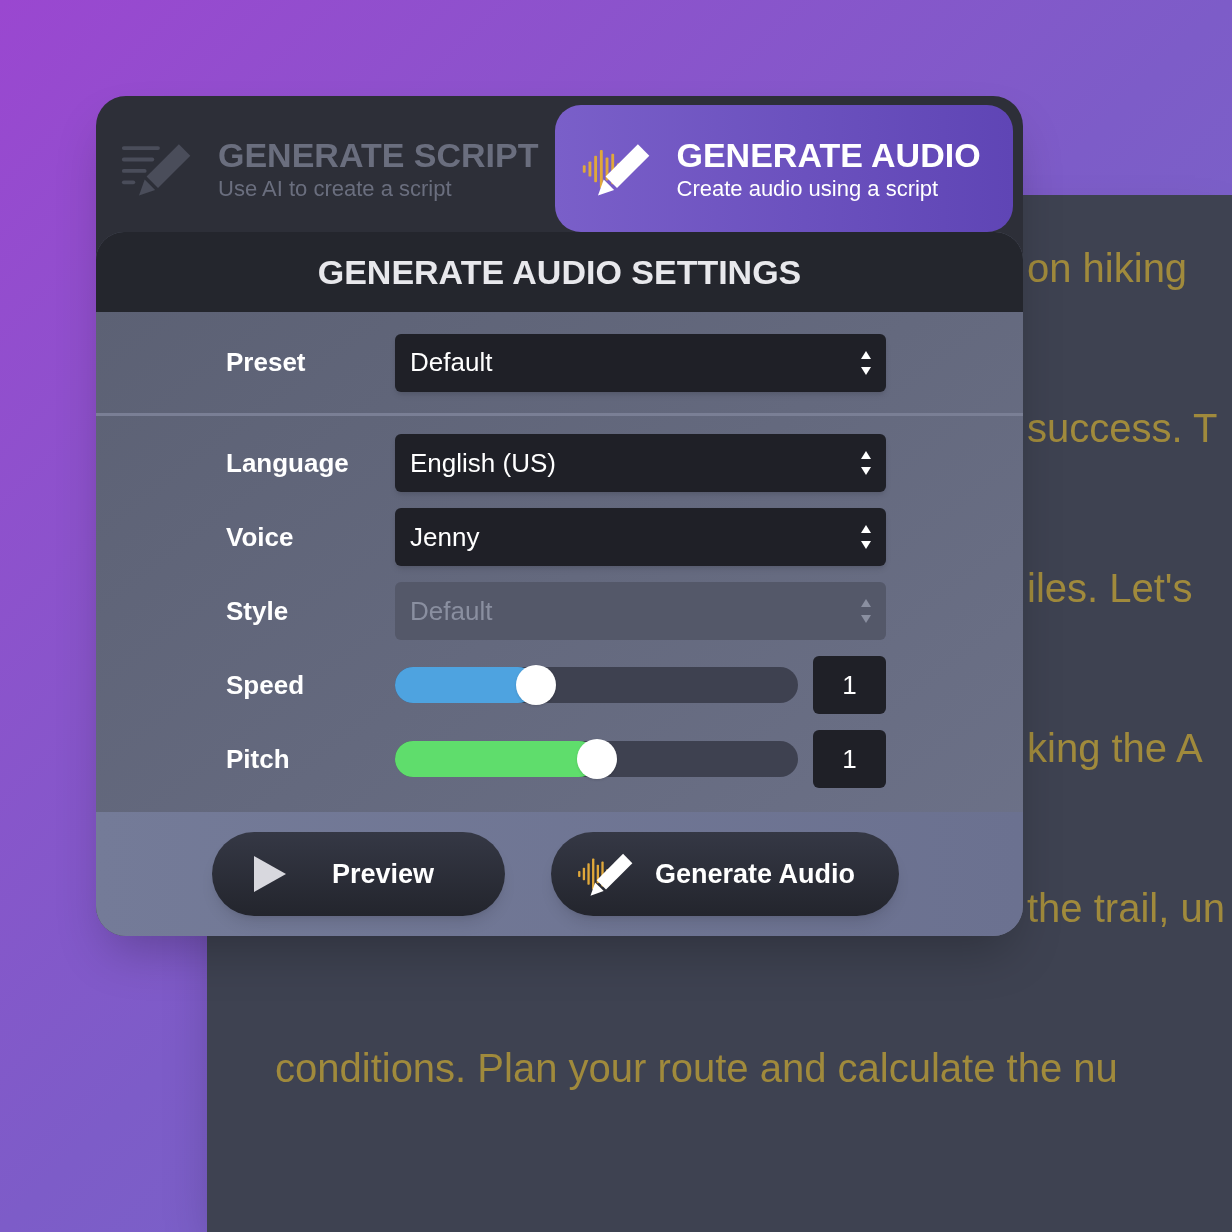  What do you see at coordinates (640, 463) in the screenshot?
I see `select-field: English (US)` at bounding box center [640, 463].